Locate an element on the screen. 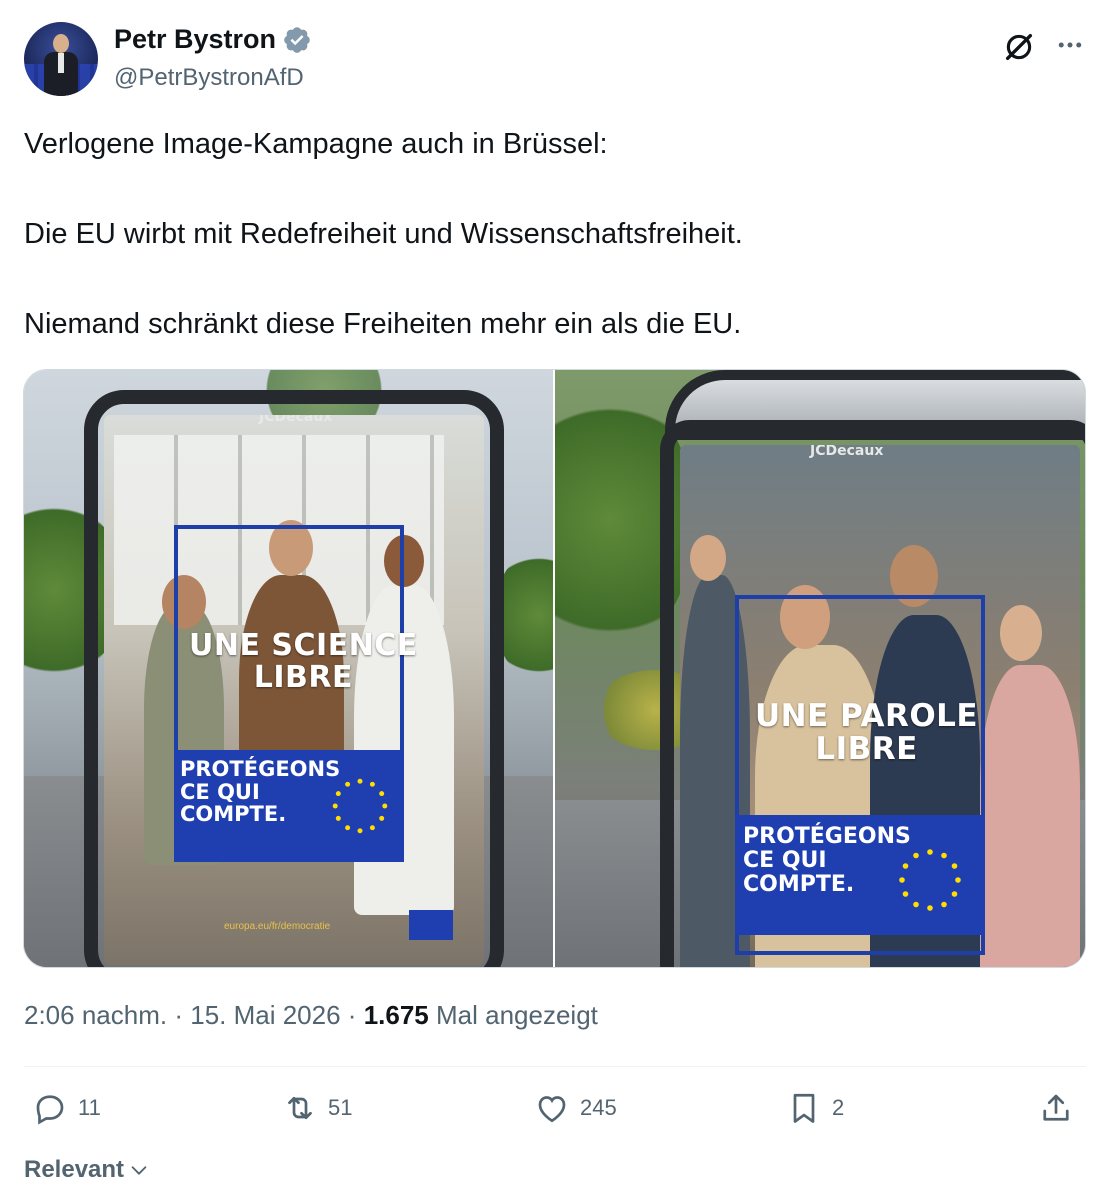 This screenshot has width=1110, height=1203. repost-button: 51 is located at coordinates (317, 1108).